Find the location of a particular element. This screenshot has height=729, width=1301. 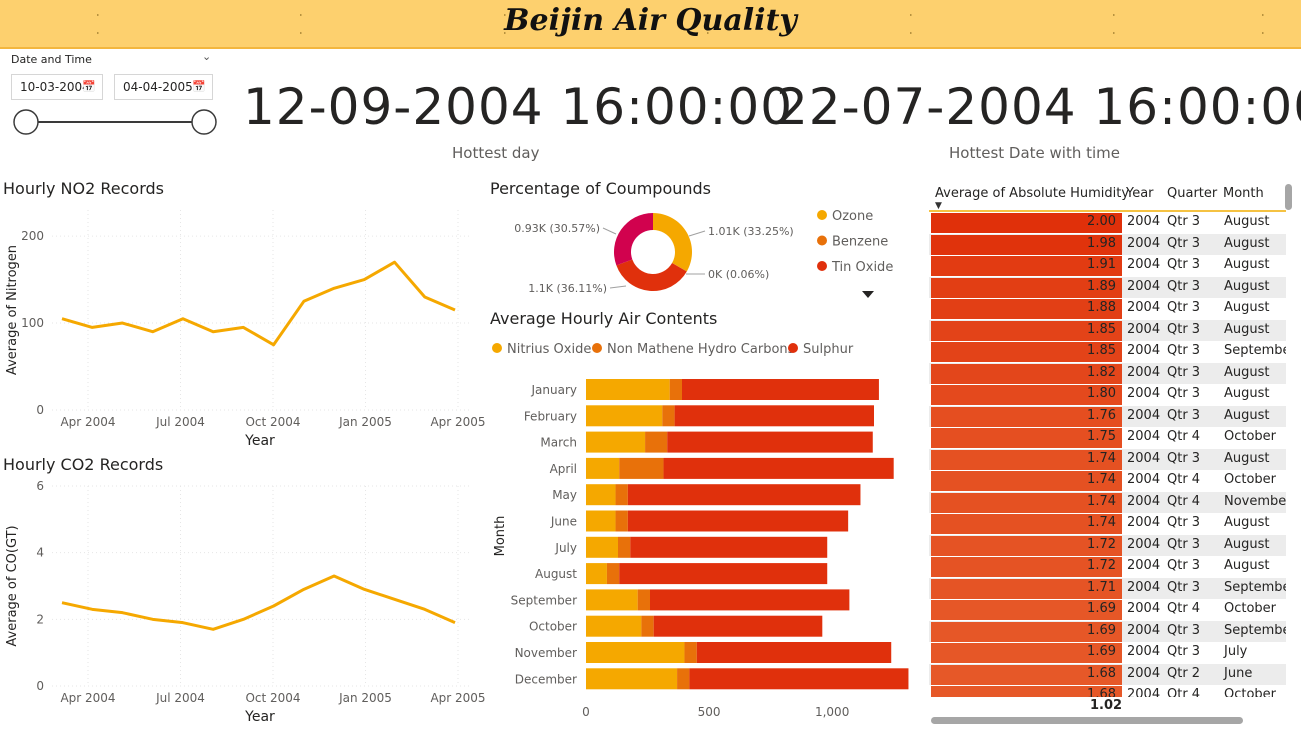

table-row: 1.91 2004 Qtr 3 August is located at coordinates (1107, 266).